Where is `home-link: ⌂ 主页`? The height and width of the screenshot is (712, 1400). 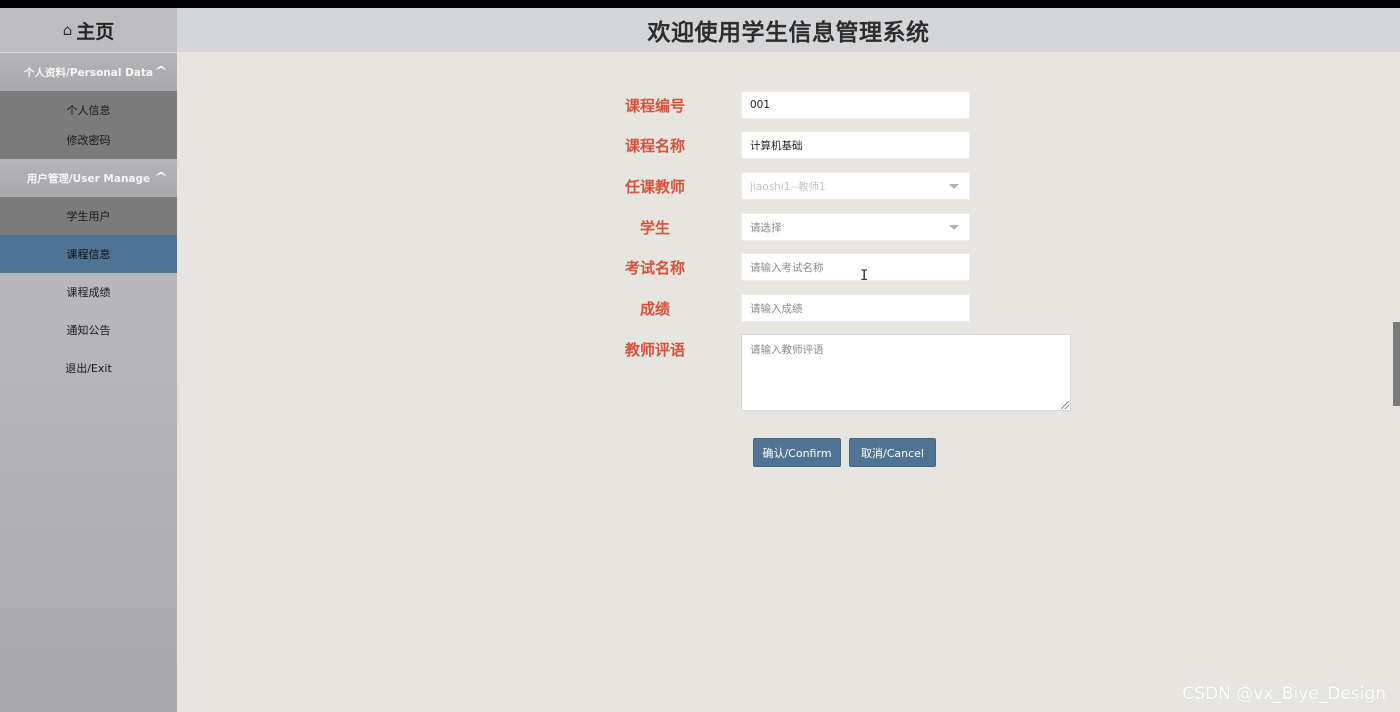 home-link: ⌂ 主页 is located at coordinates (88, 30).